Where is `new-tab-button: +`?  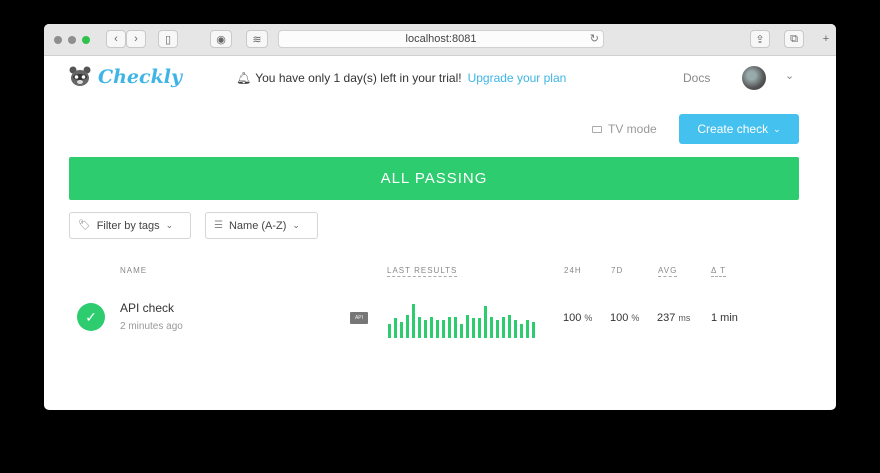 new-tab-button: + is located at coordinates (826, 39).